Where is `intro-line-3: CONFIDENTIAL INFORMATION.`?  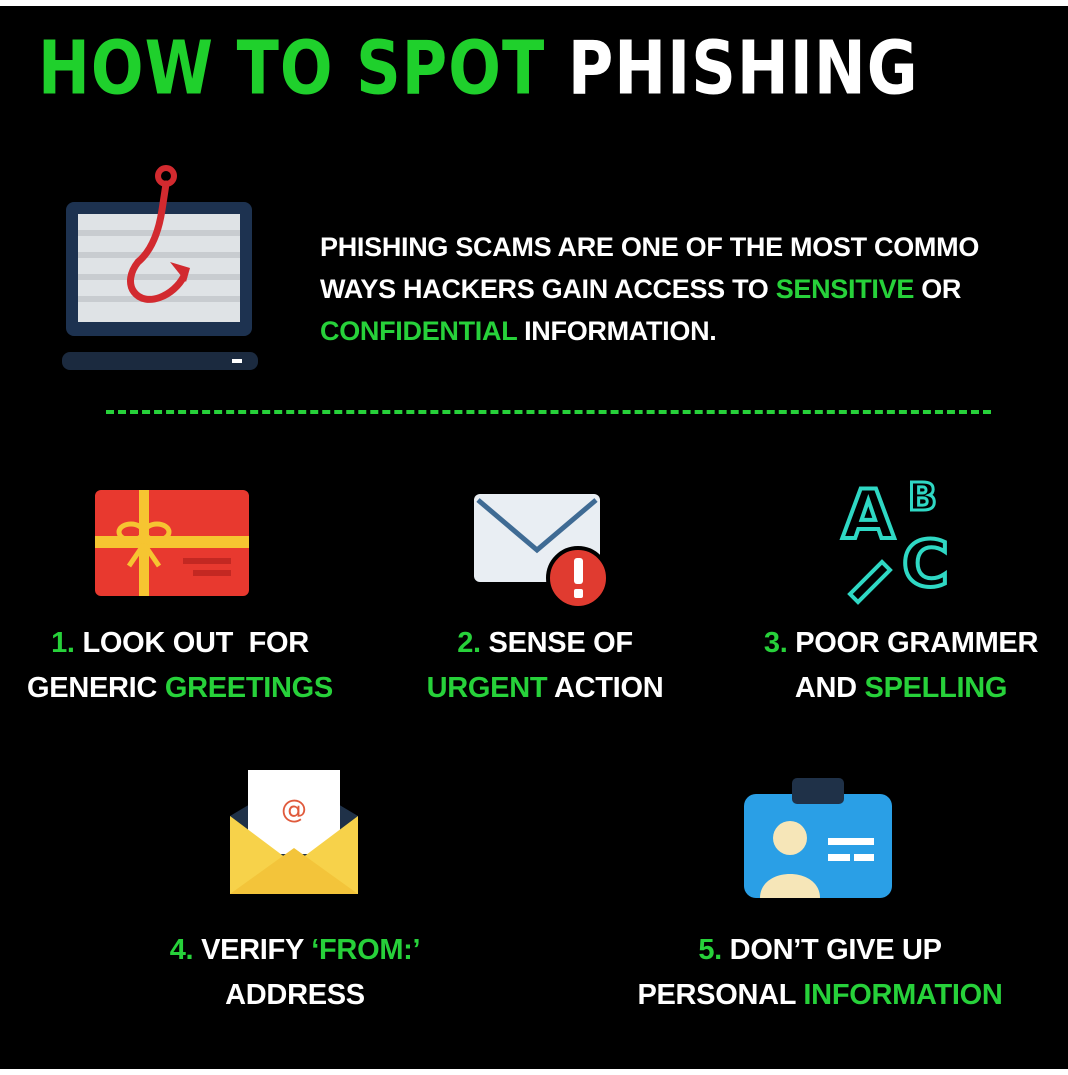
intro-line-3: CONFIDENTIAL INFORMATION. is located at coordinates (694, 331).